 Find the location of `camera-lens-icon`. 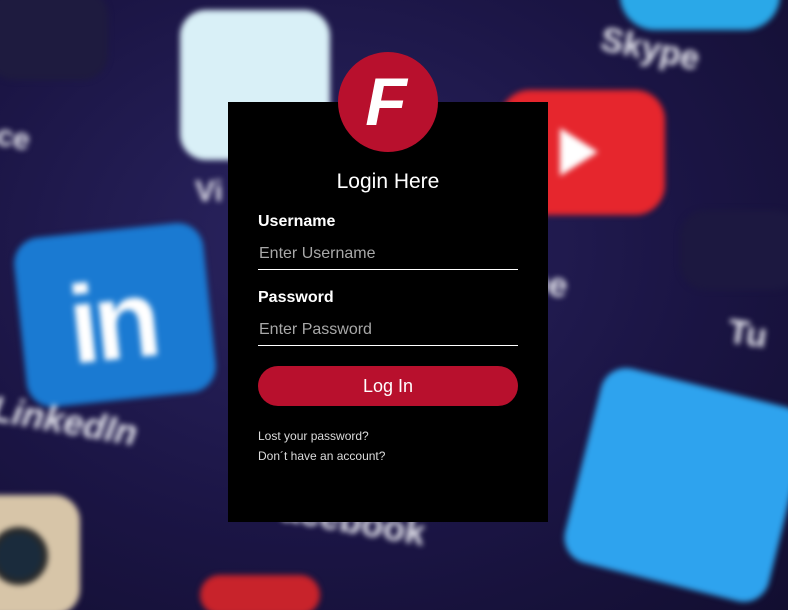

camera-lens-icon is located at coordinates (24, 556).